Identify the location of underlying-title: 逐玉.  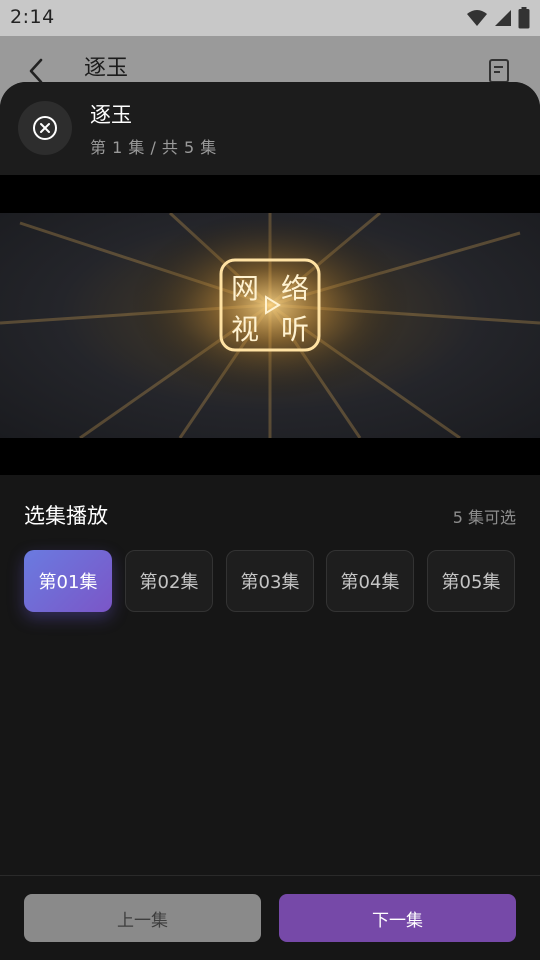
(106, 68).